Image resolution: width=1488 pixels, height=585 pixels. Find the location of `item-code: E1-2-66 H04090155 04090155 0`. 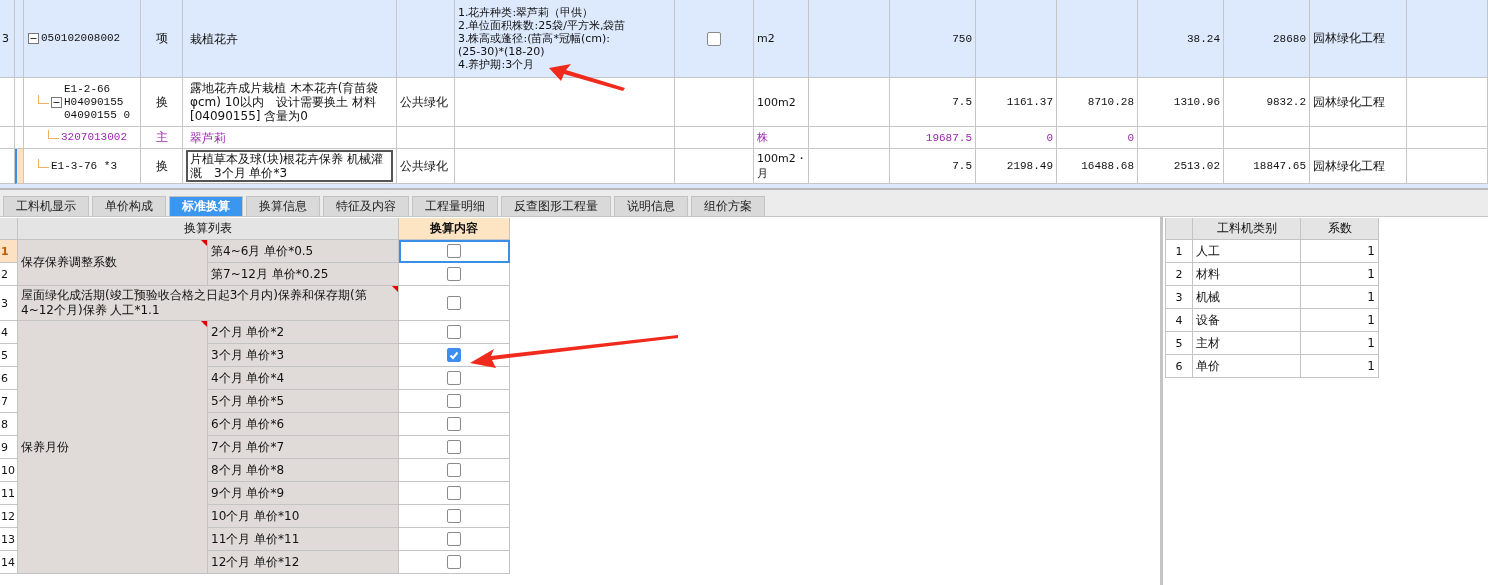

item-code: E1-2-66 H04090155 04090155 0 is located at coordinates (97, 102).